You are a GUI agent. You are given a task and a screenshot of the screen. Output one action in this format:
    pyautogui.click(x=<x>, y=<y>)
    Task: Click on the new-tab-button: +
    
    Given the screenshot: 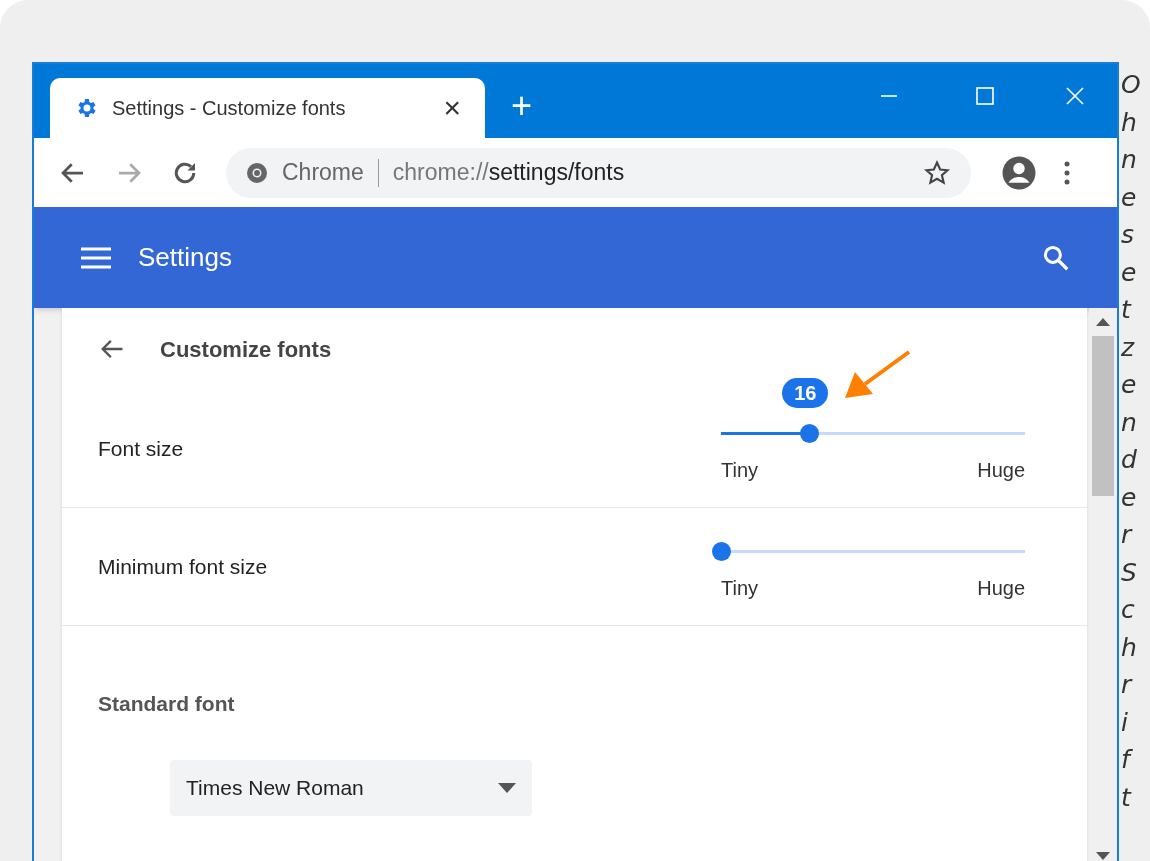 What is the action you would take?
    pyautogui.click(x=522, y=106)
    